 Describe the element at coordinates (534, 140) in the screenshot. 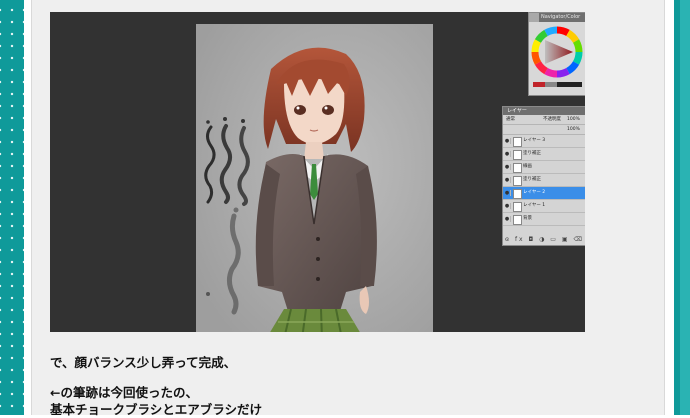

I see `layer-name: レイヤー 3` at that location.